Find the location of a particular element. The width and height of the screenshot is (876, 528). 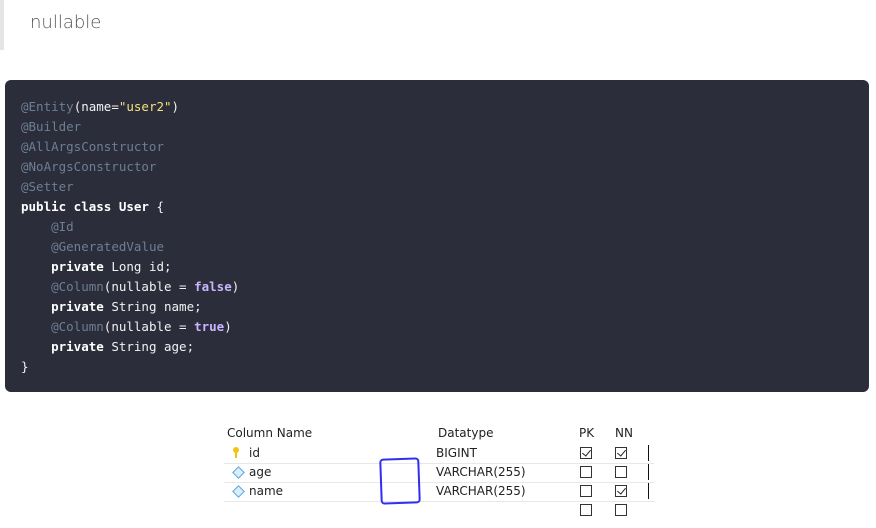

table-row: age VARCHAR(255) is located at coordinates (439, 472).